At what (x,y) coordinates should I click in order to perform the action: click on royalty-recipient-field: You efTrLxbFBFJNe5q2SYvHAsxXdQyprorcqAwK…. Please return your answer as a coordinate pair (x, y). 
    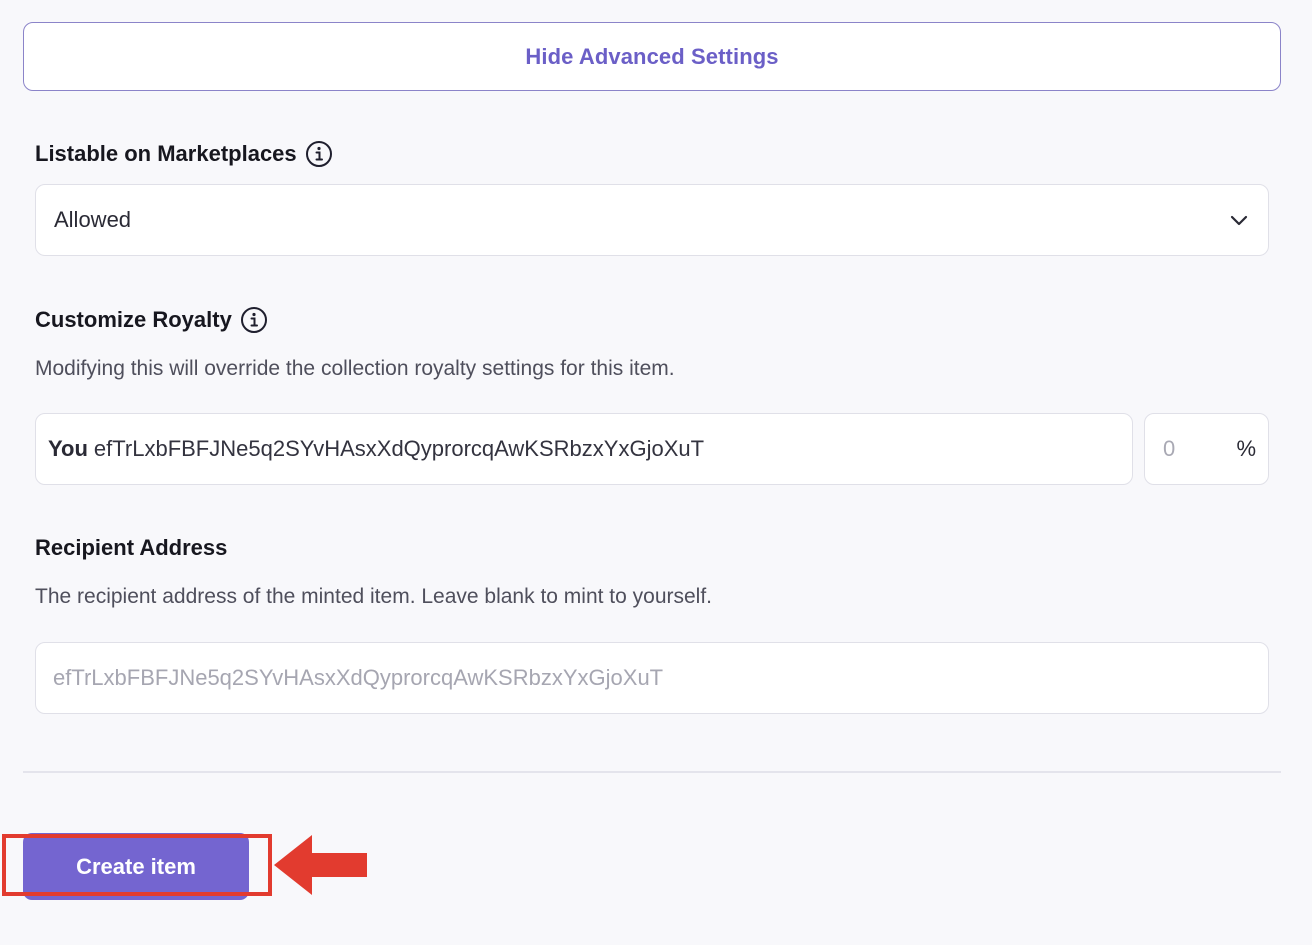
    Looking at the image, I should click on (584, 449).